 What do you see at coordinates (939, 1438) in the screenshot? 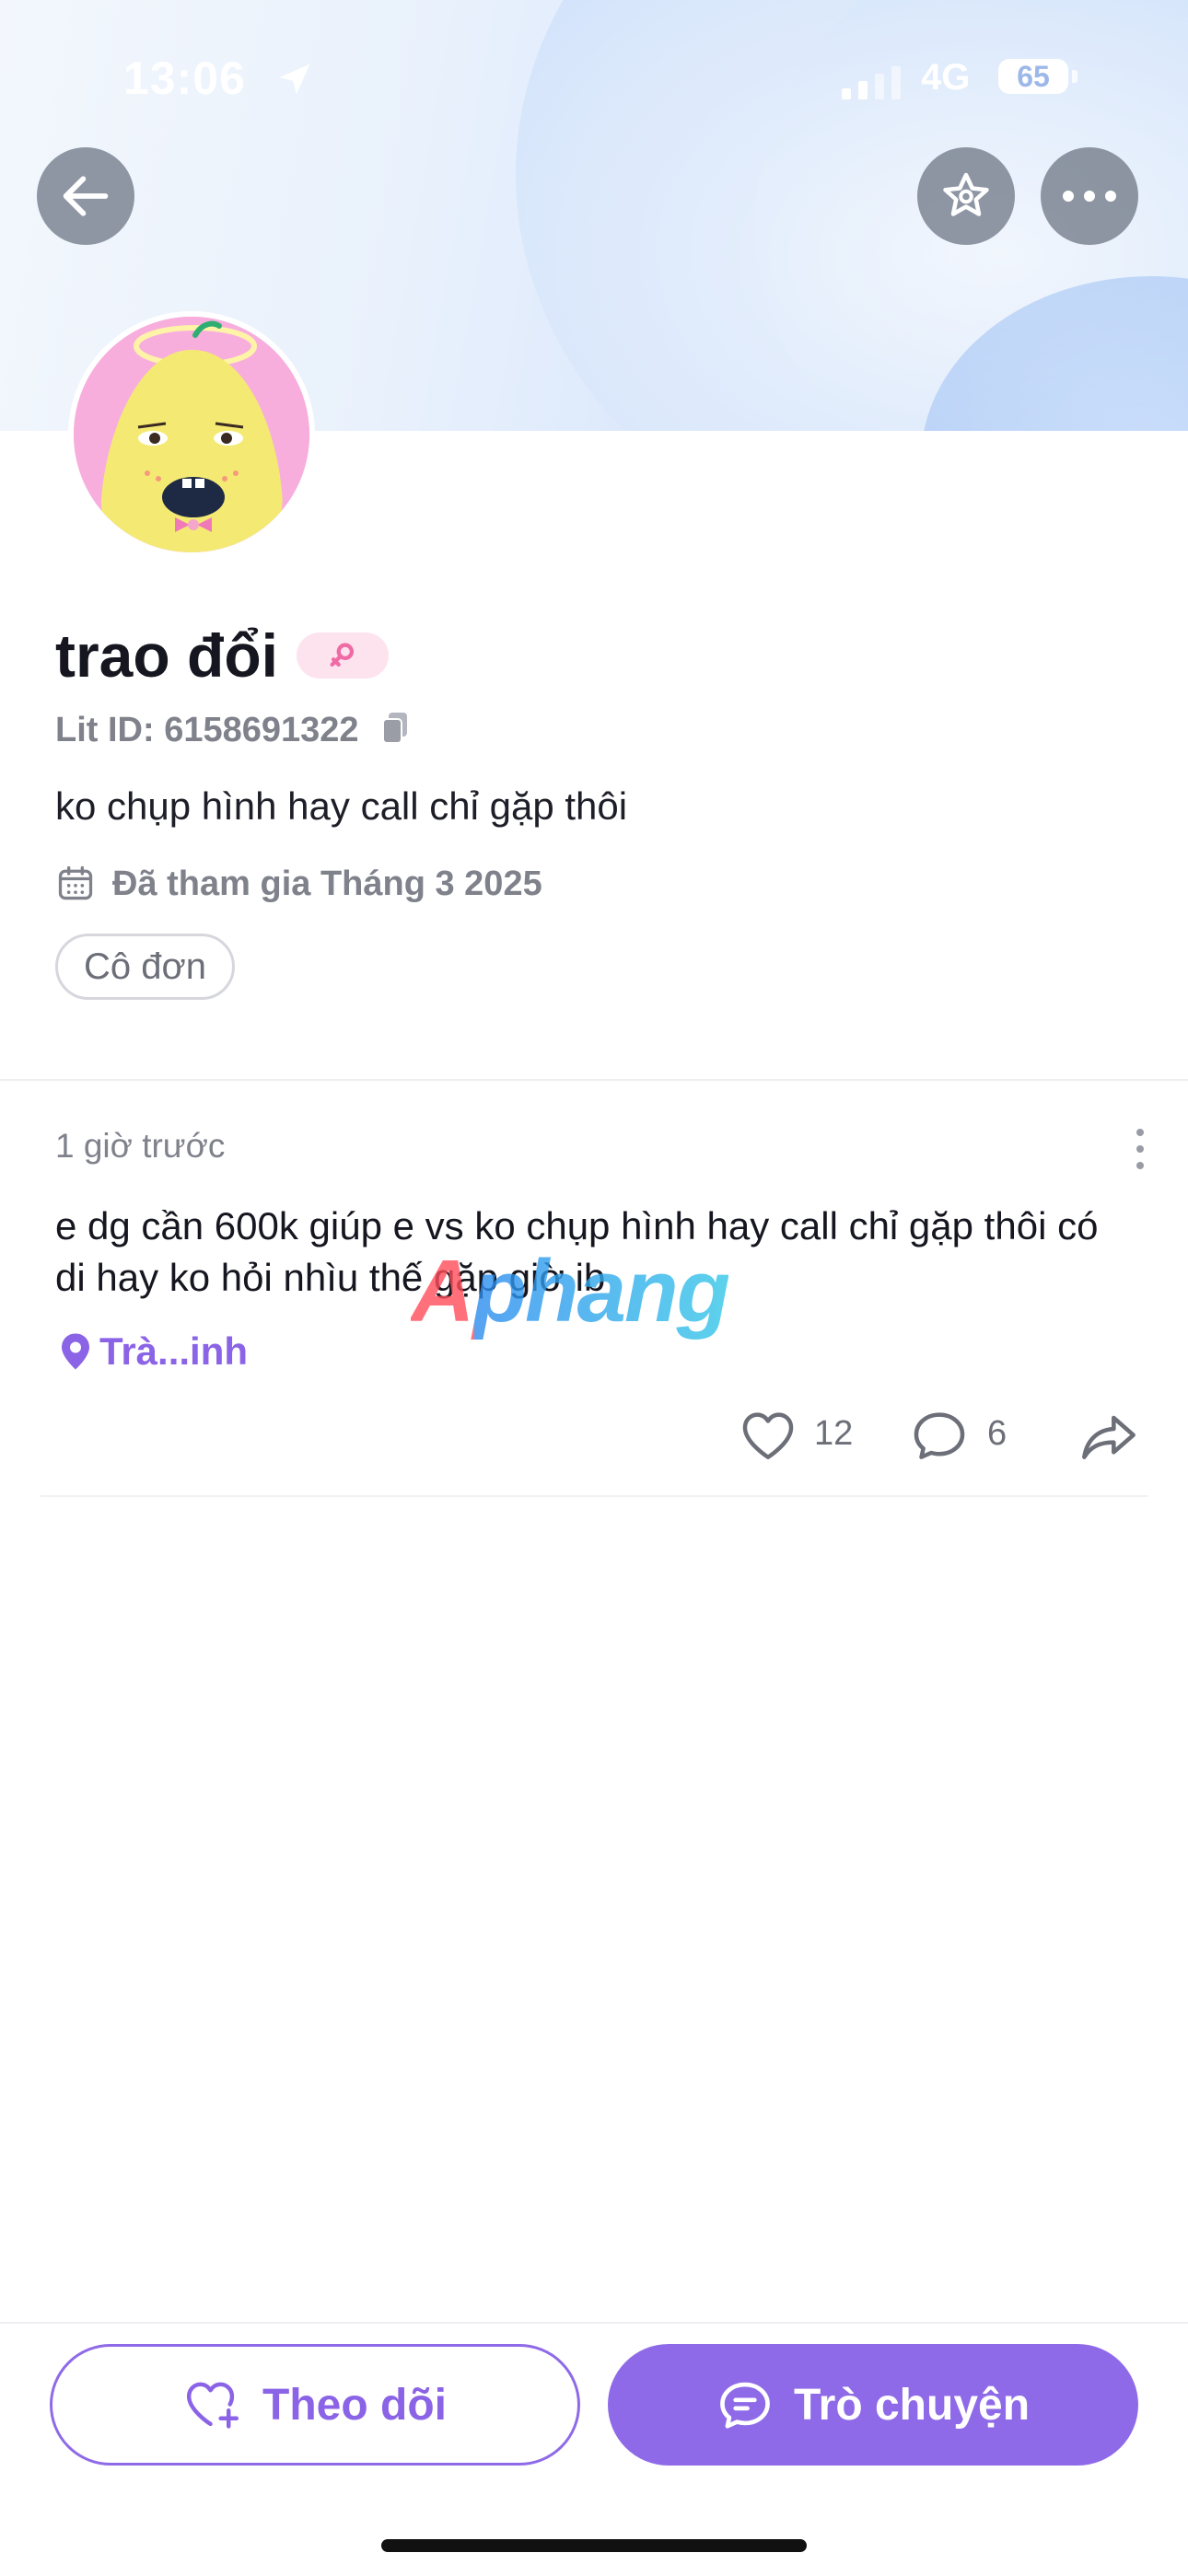
I see `comment-icon` at bounding box center [939, 1438].